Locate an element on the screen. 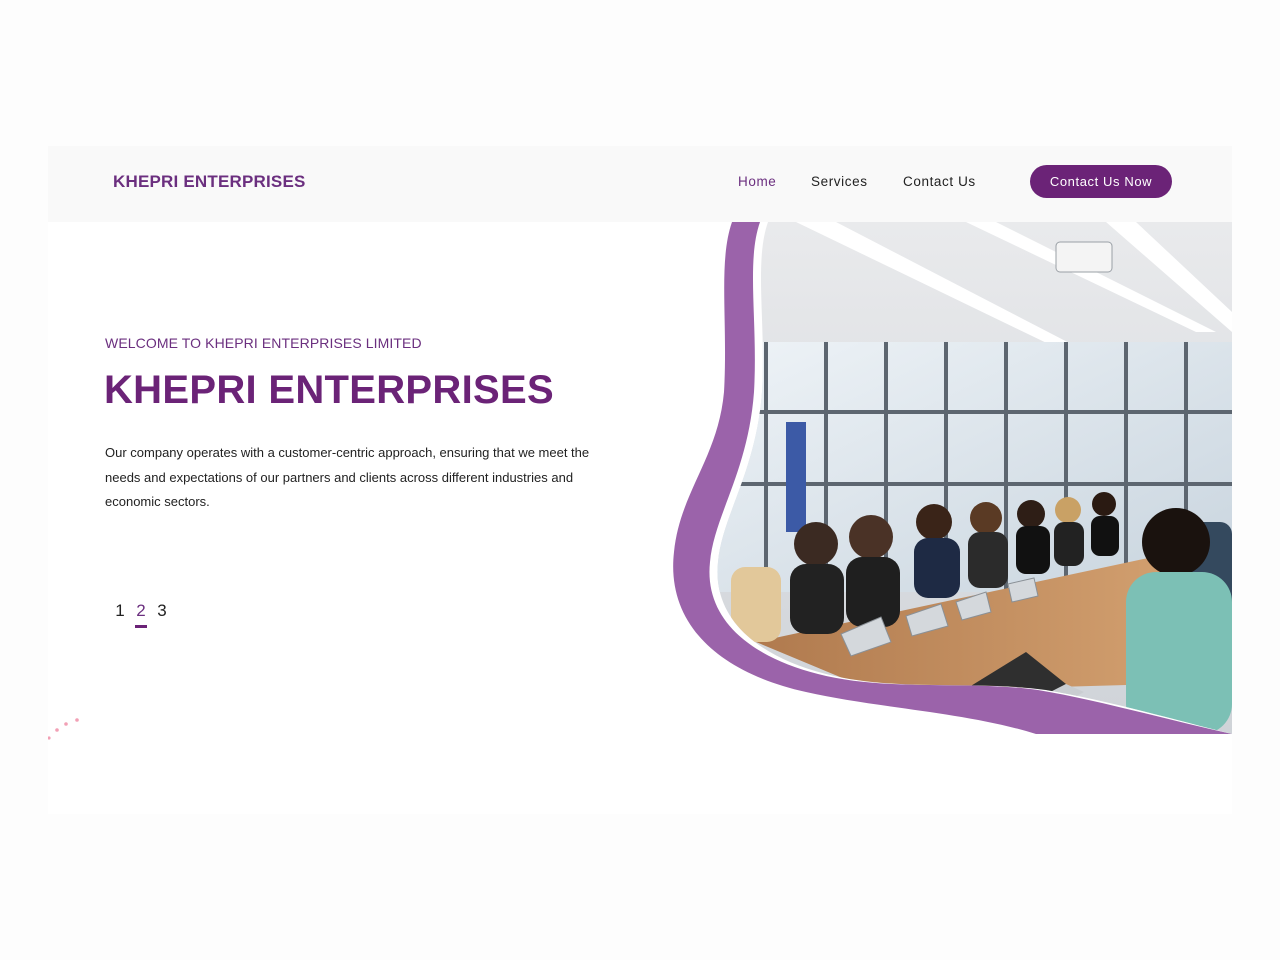 The height and width of the screenshot is (960, 1280). contact-us-now-button: Contact Us Now is located at coordinates (1101, 181).